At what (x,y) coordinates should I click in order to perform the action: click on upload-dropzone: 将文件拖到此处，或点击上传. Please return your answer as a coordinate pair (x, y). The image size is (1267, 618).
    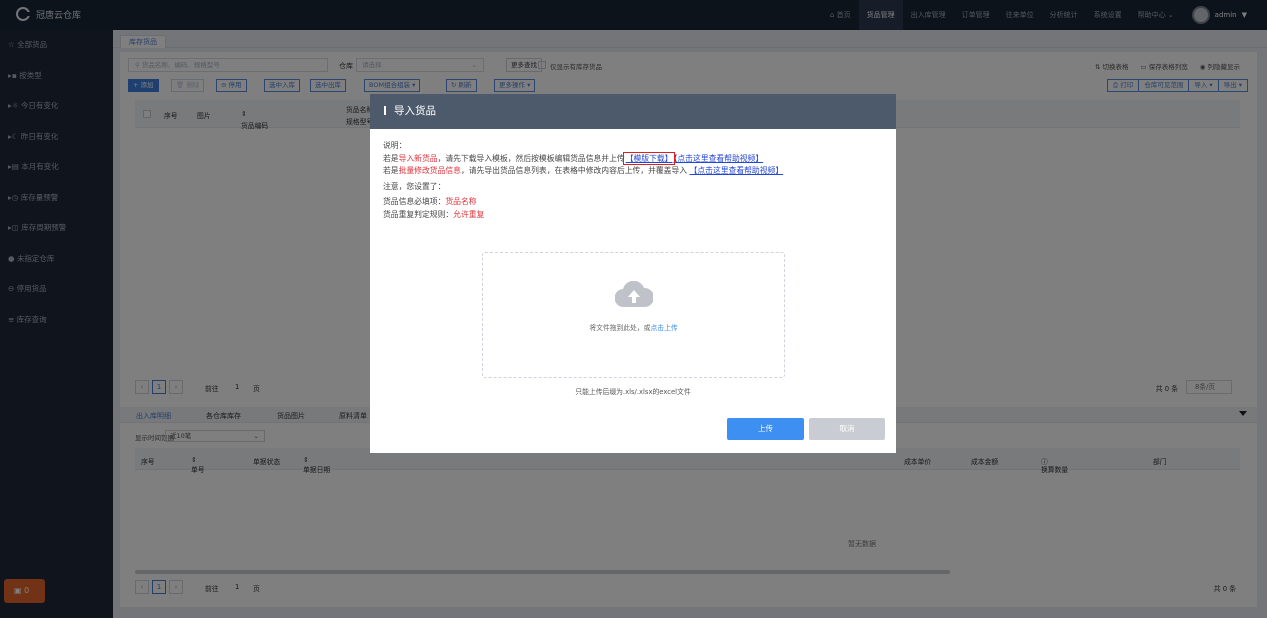
    Looking at the image, I should click on (633, 315).